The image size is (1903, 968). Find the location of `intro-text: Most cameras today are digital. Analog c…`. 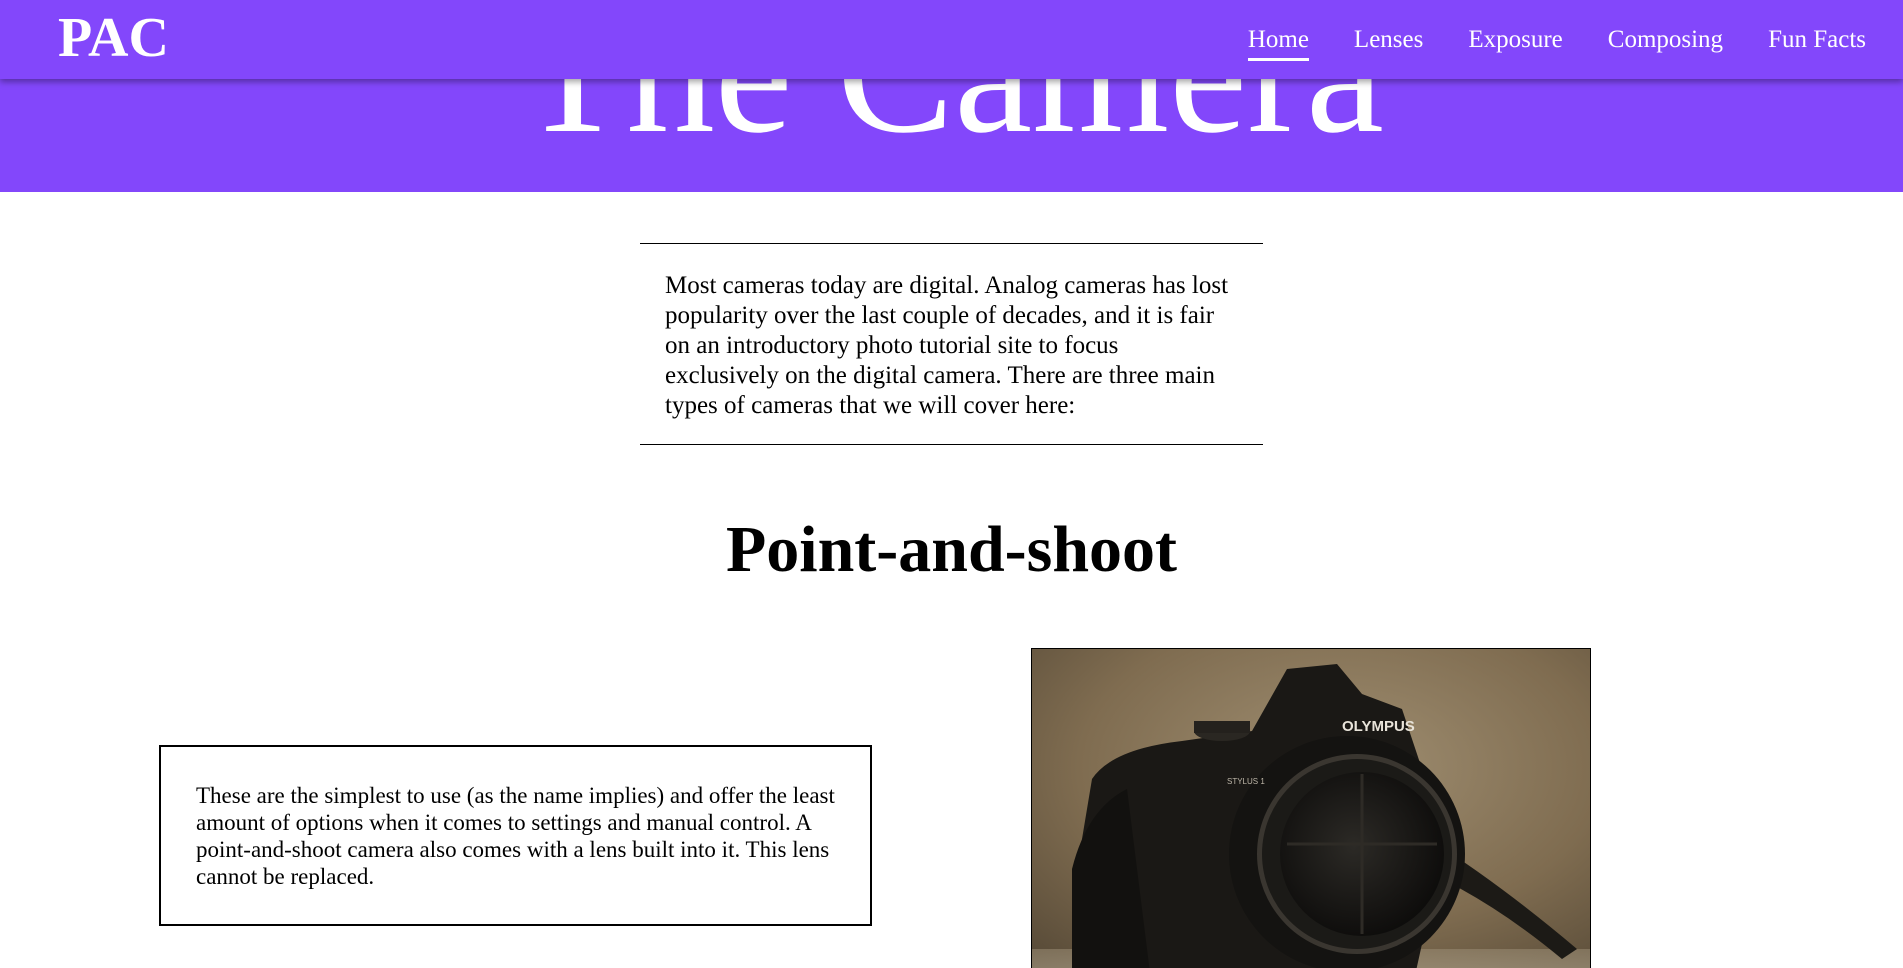

intro-text: Most cameras today are digital. Analog c… is located at coordinates (947, 345).